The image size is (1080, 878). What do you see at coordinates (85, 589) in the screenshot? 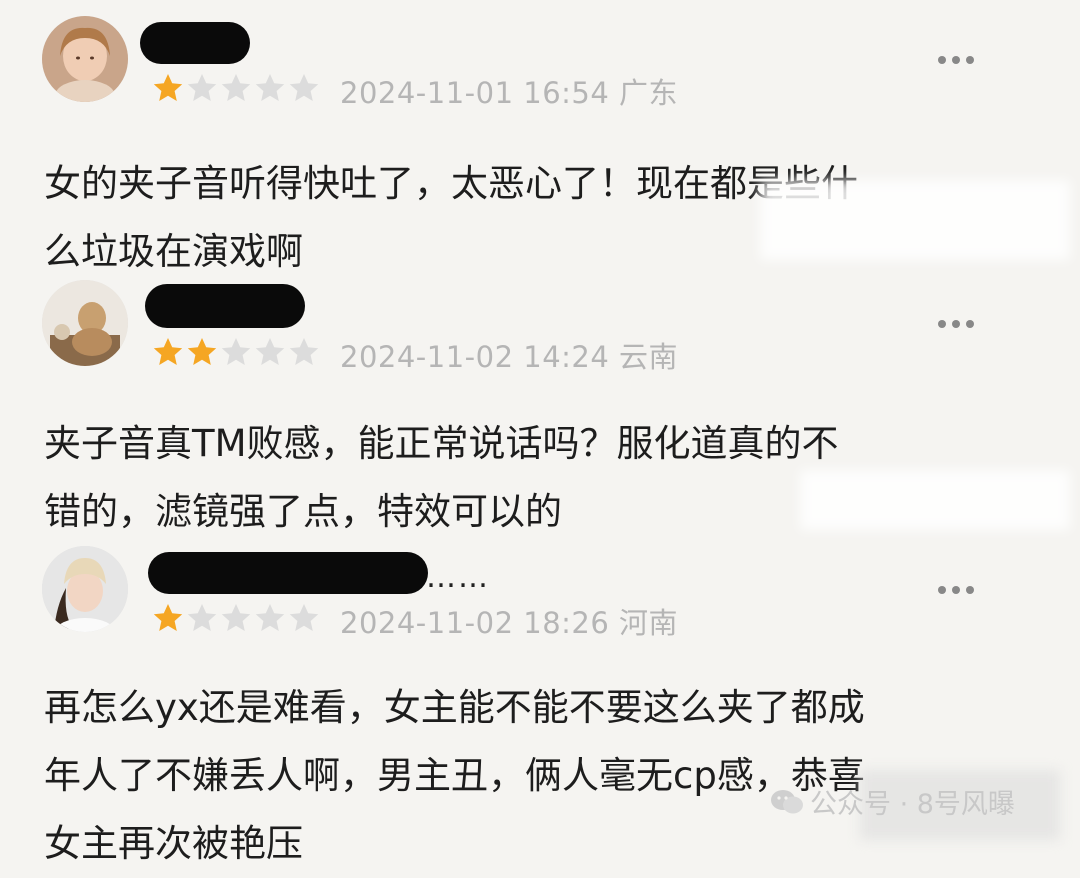
I see `woman-beanie-avatar-icon` at bounding box center [85, 589].